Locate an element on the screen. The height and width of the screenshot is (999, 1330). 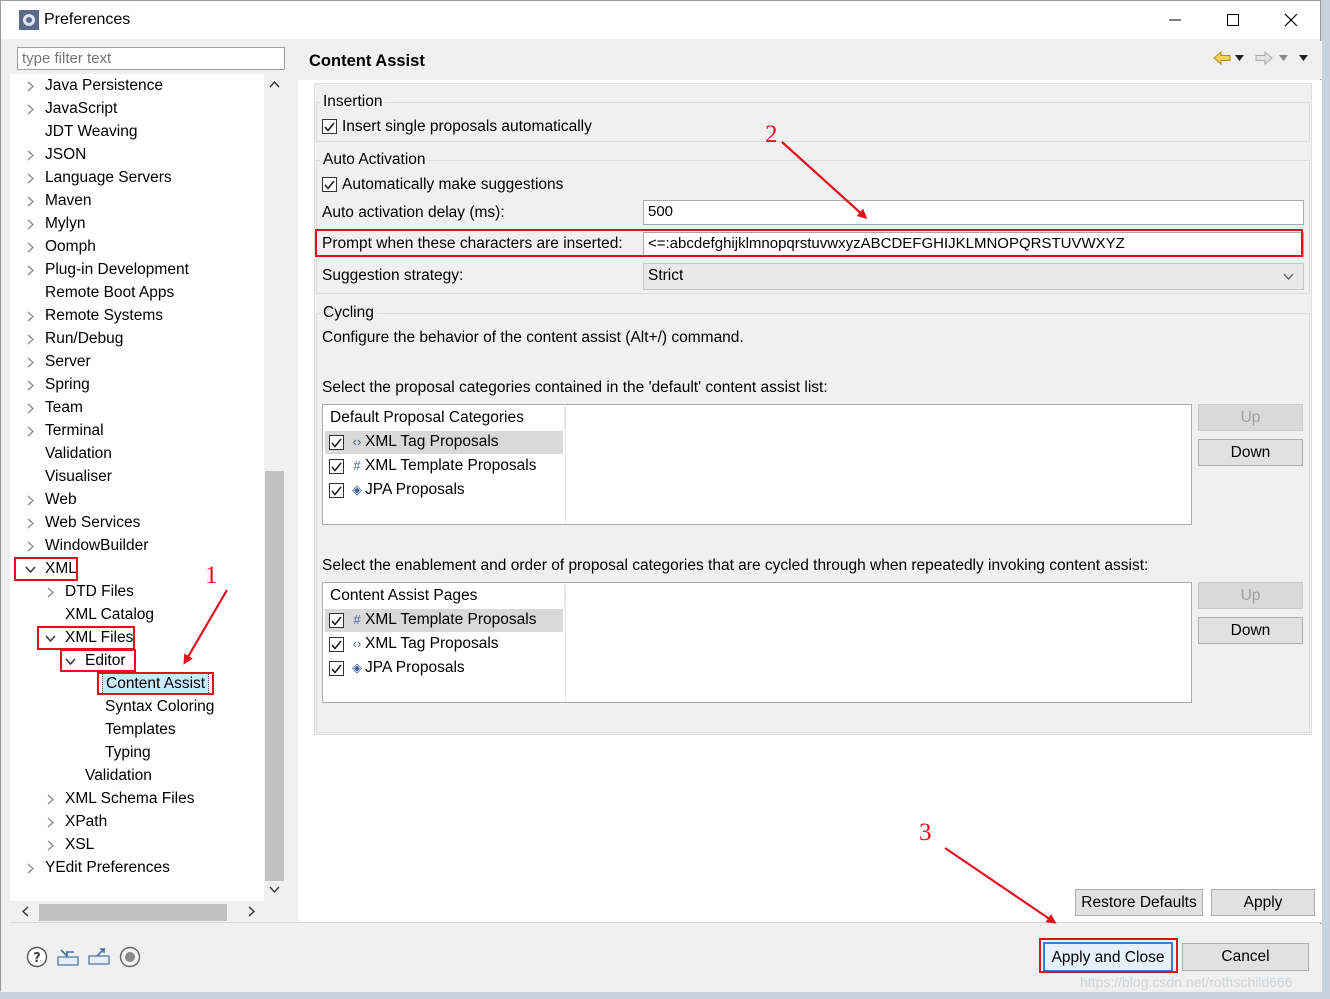
cycled-up-button: Up is located at coordinates (1250, 595).